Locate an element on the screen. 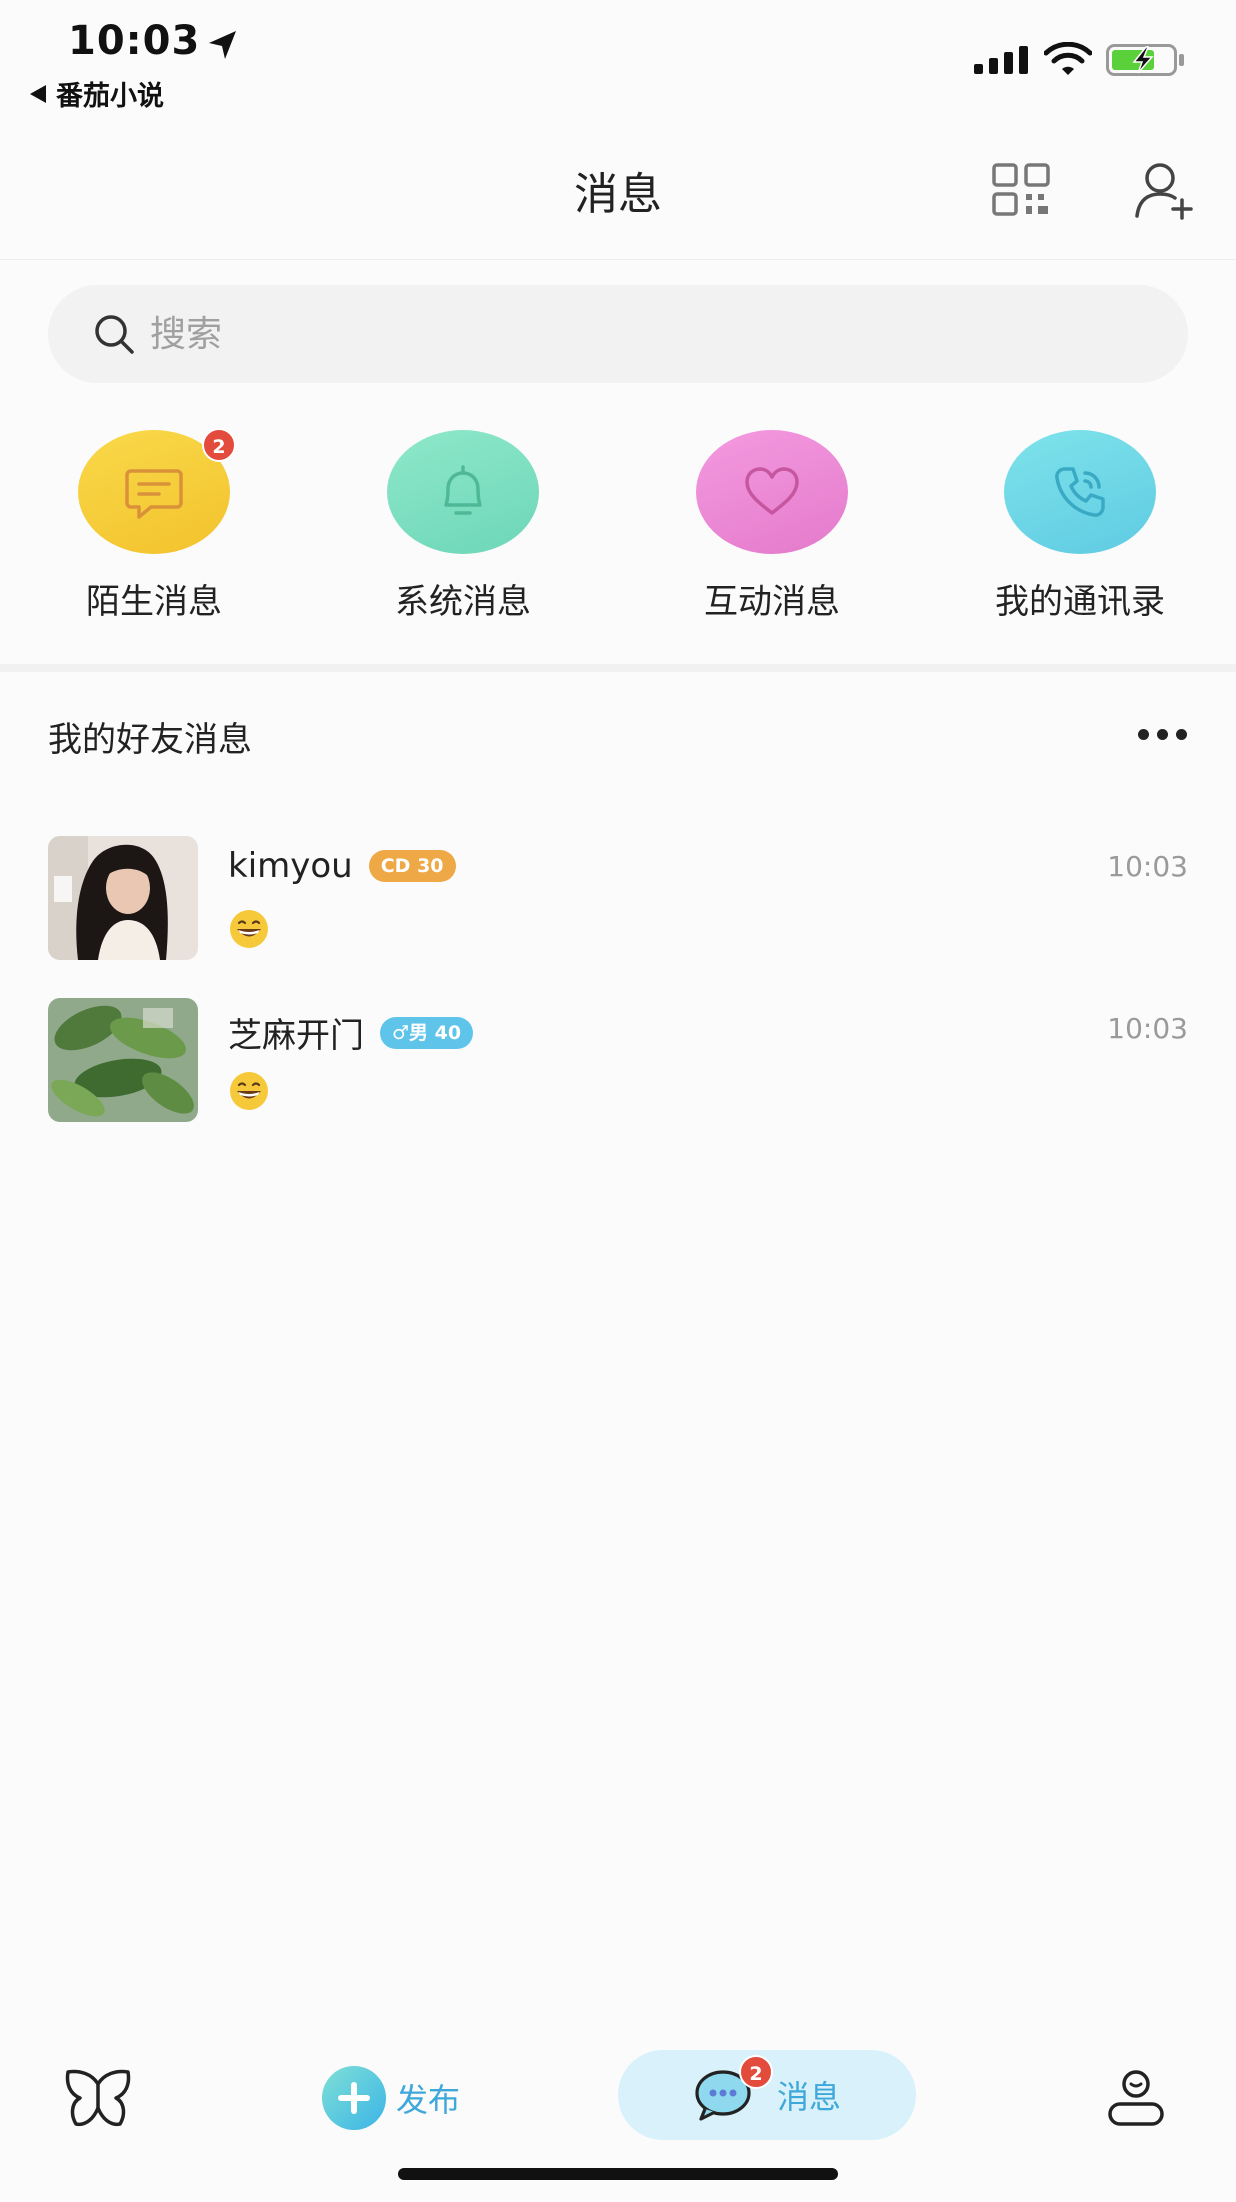 The image size is (1236, 2202). phone-icon is located at coordinates (1080, 492).